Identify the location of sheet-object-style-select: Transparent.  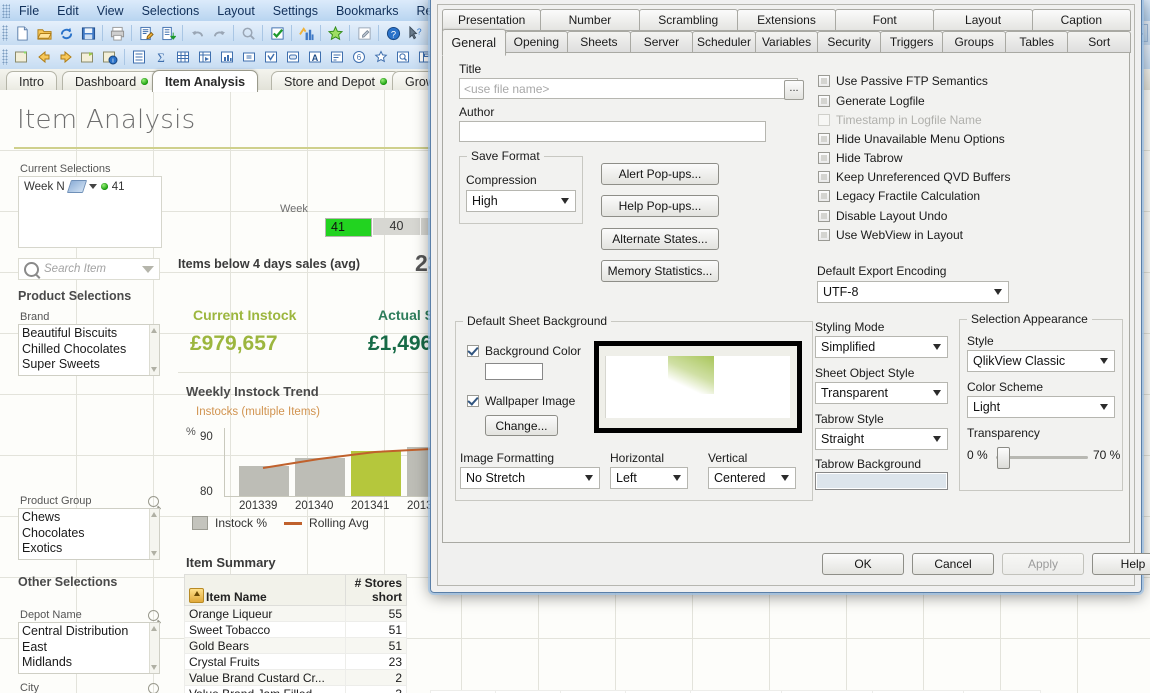
(881, 393).